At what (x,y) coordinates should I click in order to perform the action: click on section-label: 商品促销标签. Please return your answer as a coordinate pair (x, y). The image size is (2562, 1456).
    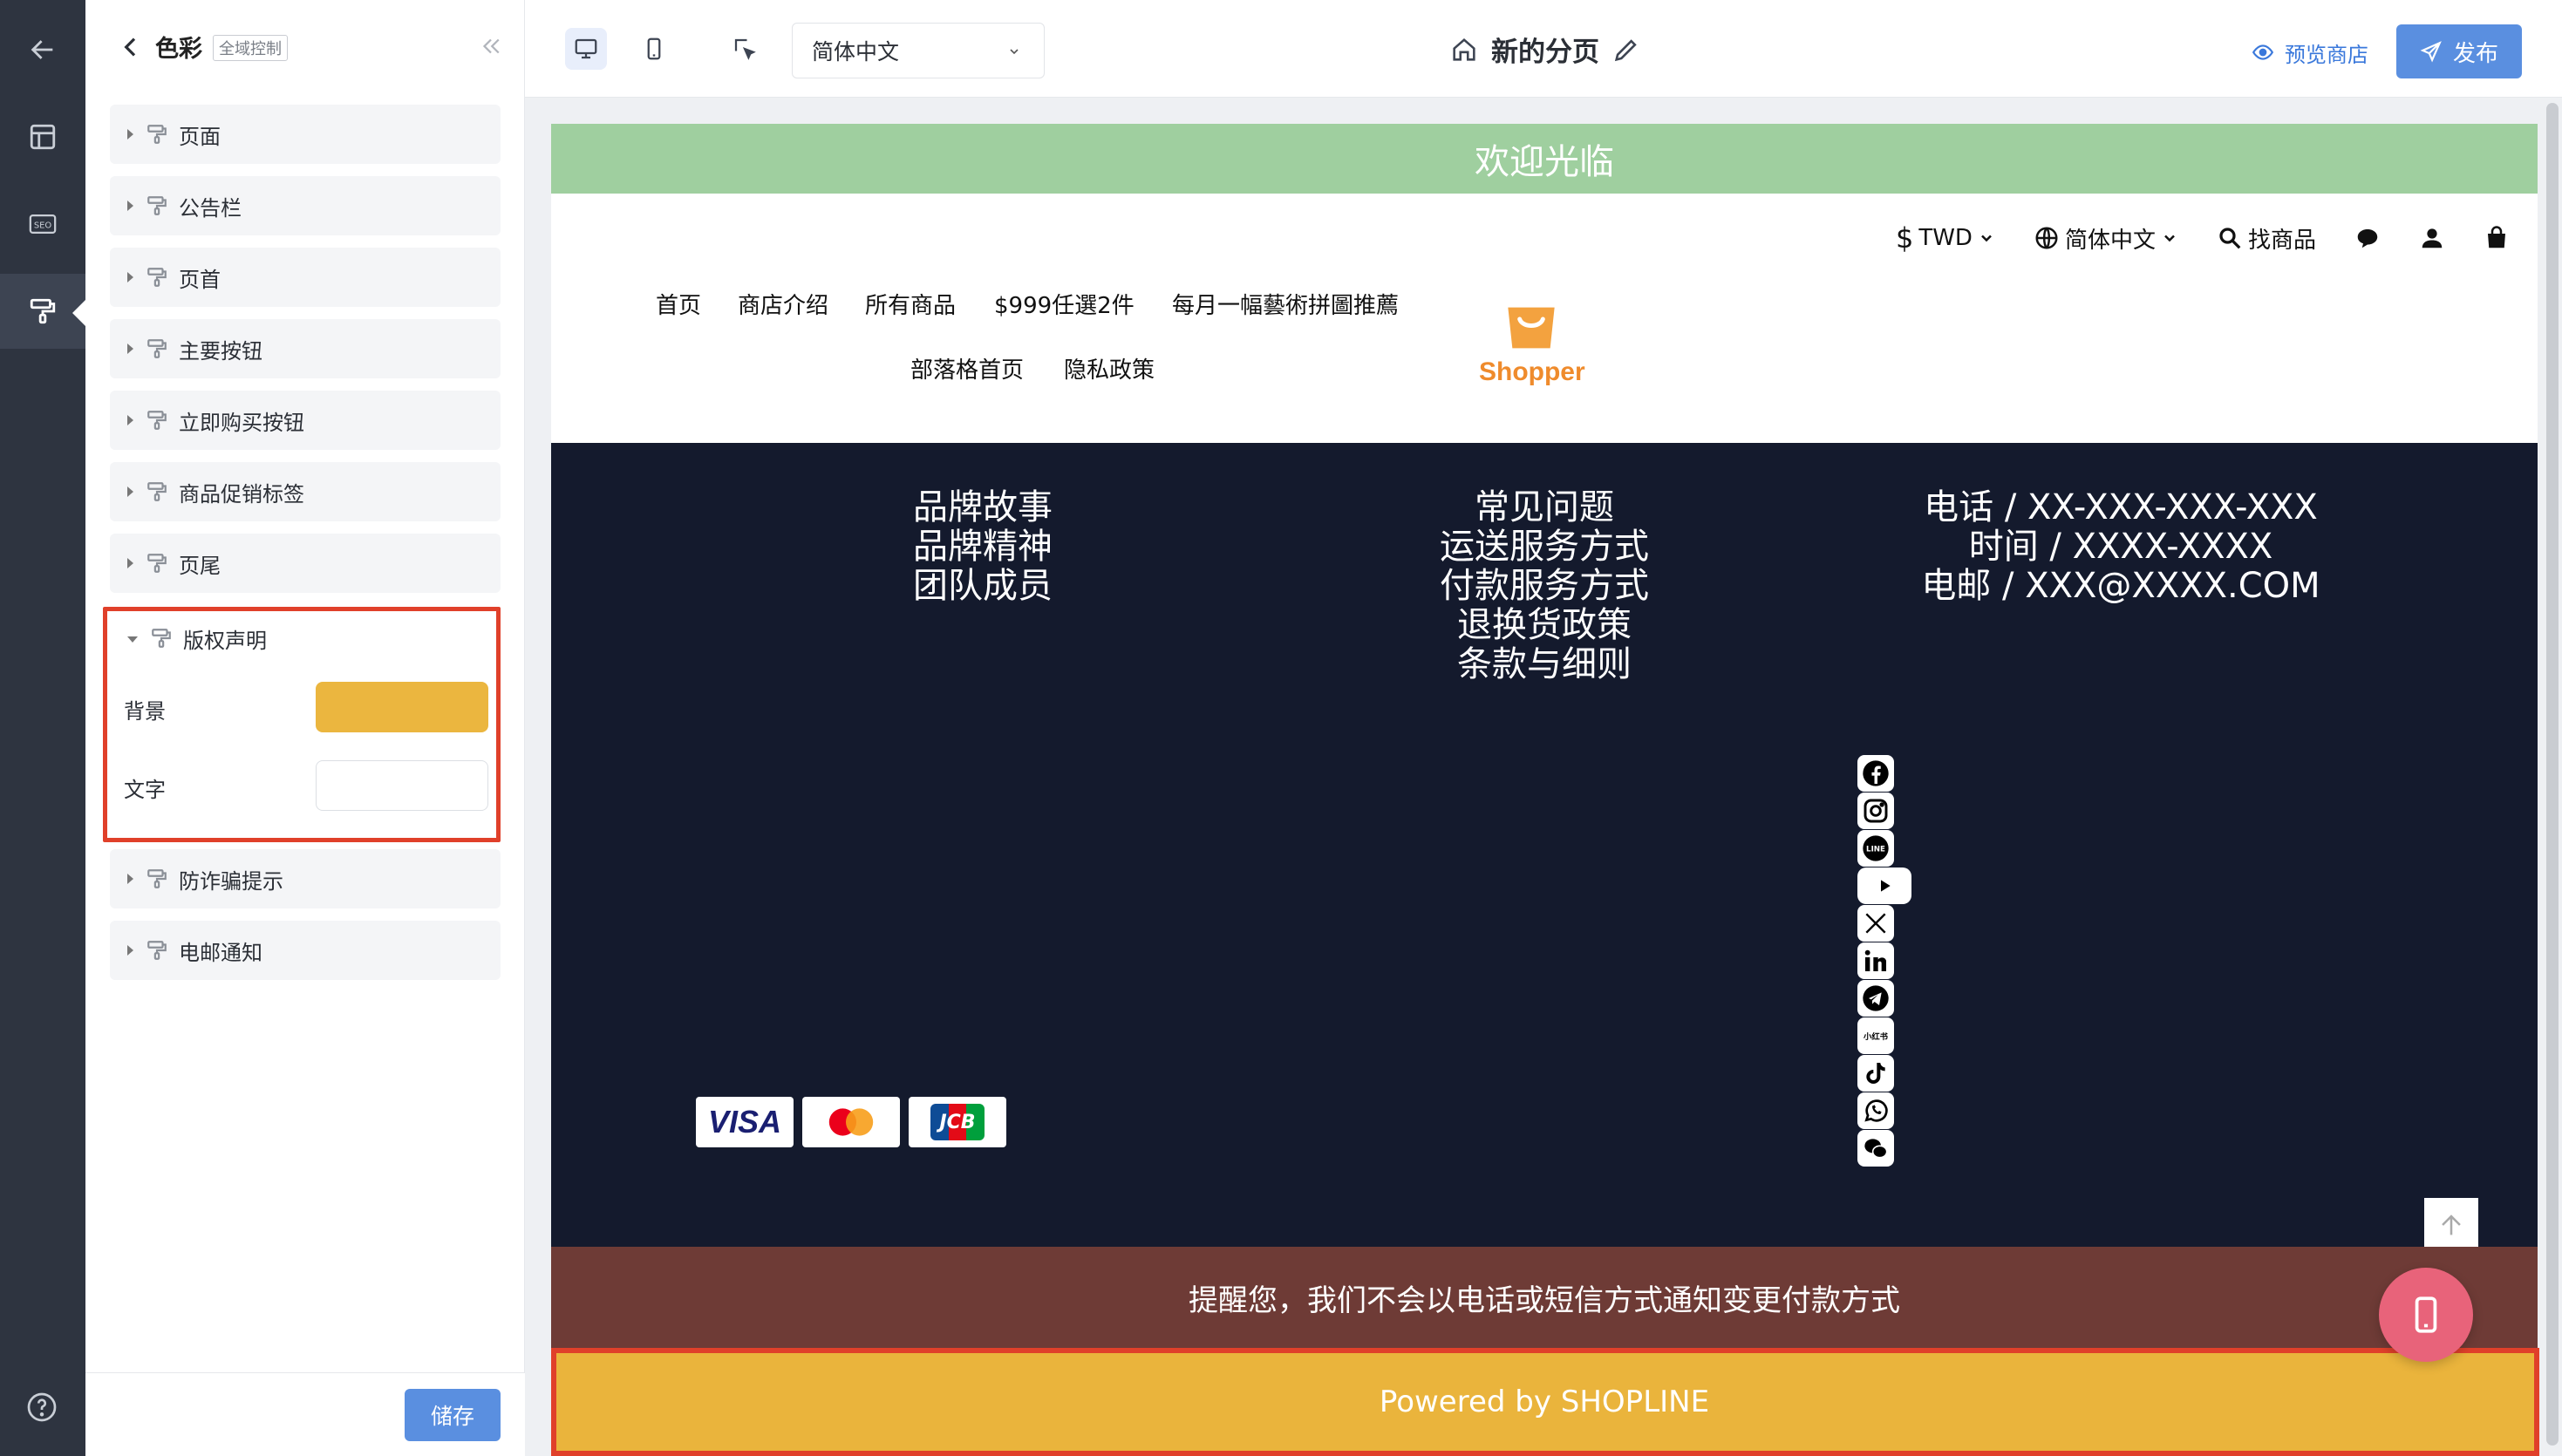
    Looking at the image, I should click on (241, 494).